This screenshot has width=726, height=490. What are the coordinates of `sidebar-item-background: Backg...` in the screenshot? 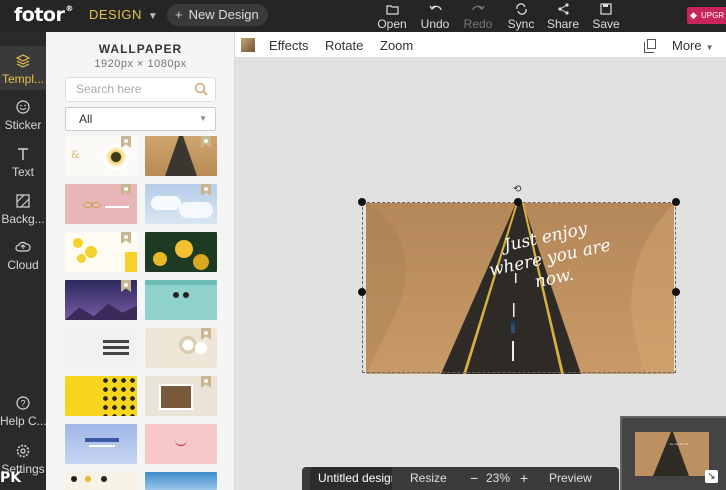 It's located at (23, 210).